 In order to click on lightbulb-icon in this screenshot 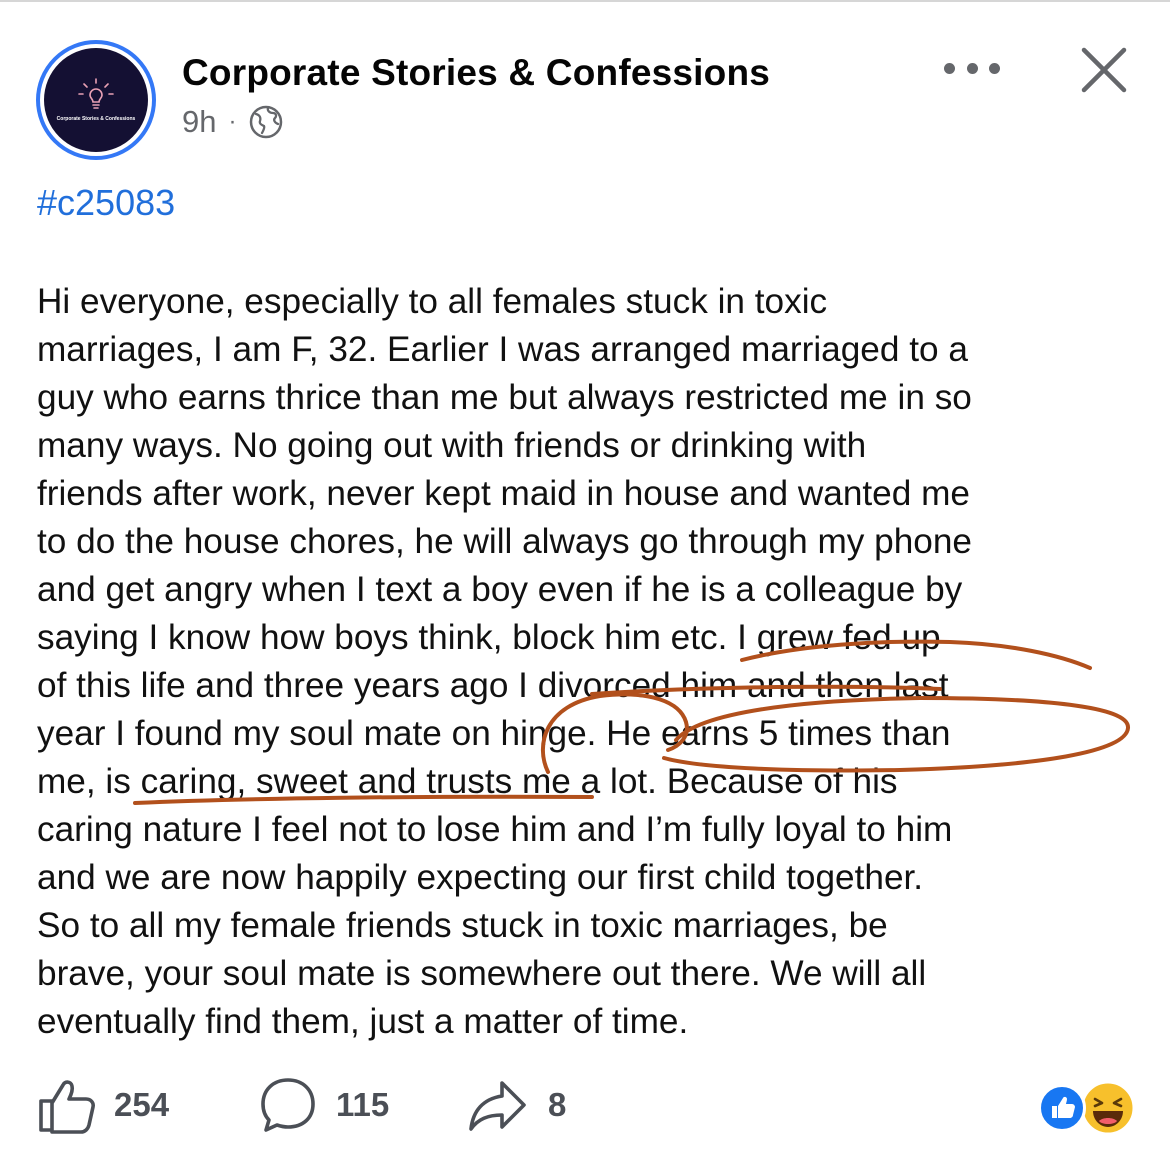, I will do `click(96, 93)`.